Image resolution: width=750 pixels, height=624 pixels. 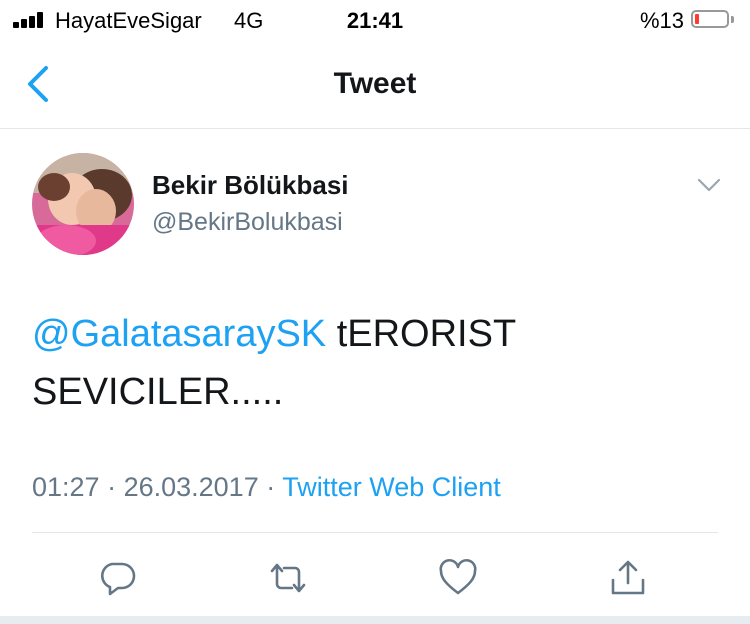 I want to click on more-options-button, so click(x=709, y=185).